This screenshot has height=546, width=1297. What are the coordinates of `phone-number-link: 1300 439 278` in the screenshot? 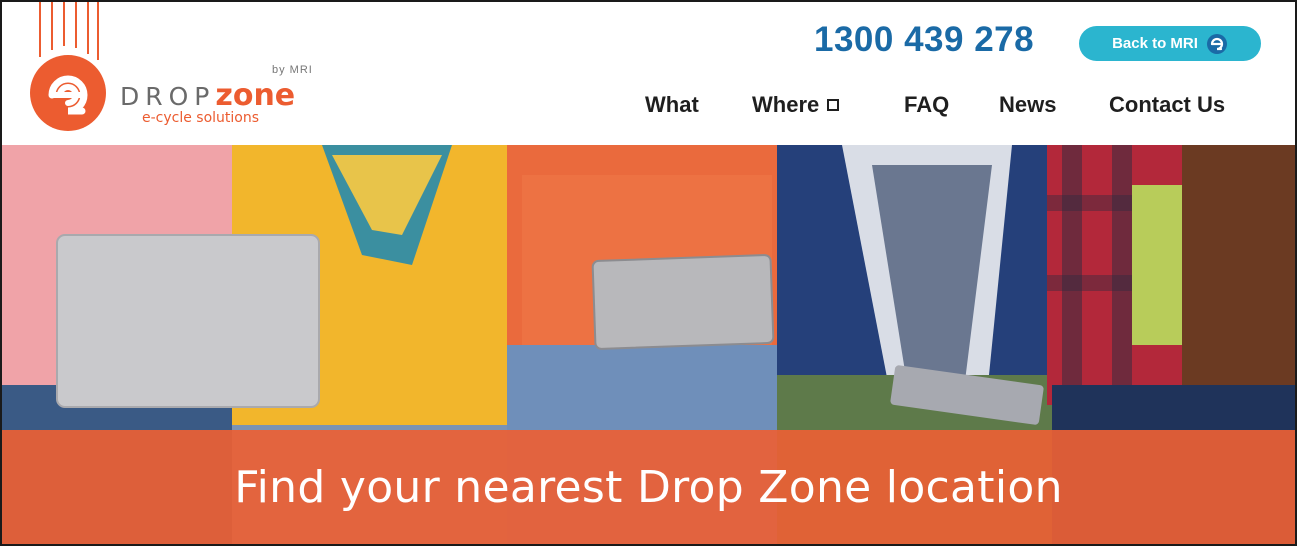 It's located at (924, 40).